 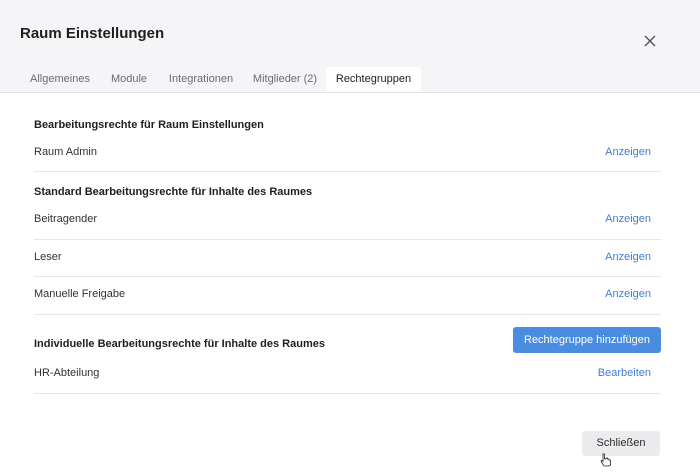 I want to click on show-link-manuelle-freigabe: Anzeigen, so click(x=628, y=294).